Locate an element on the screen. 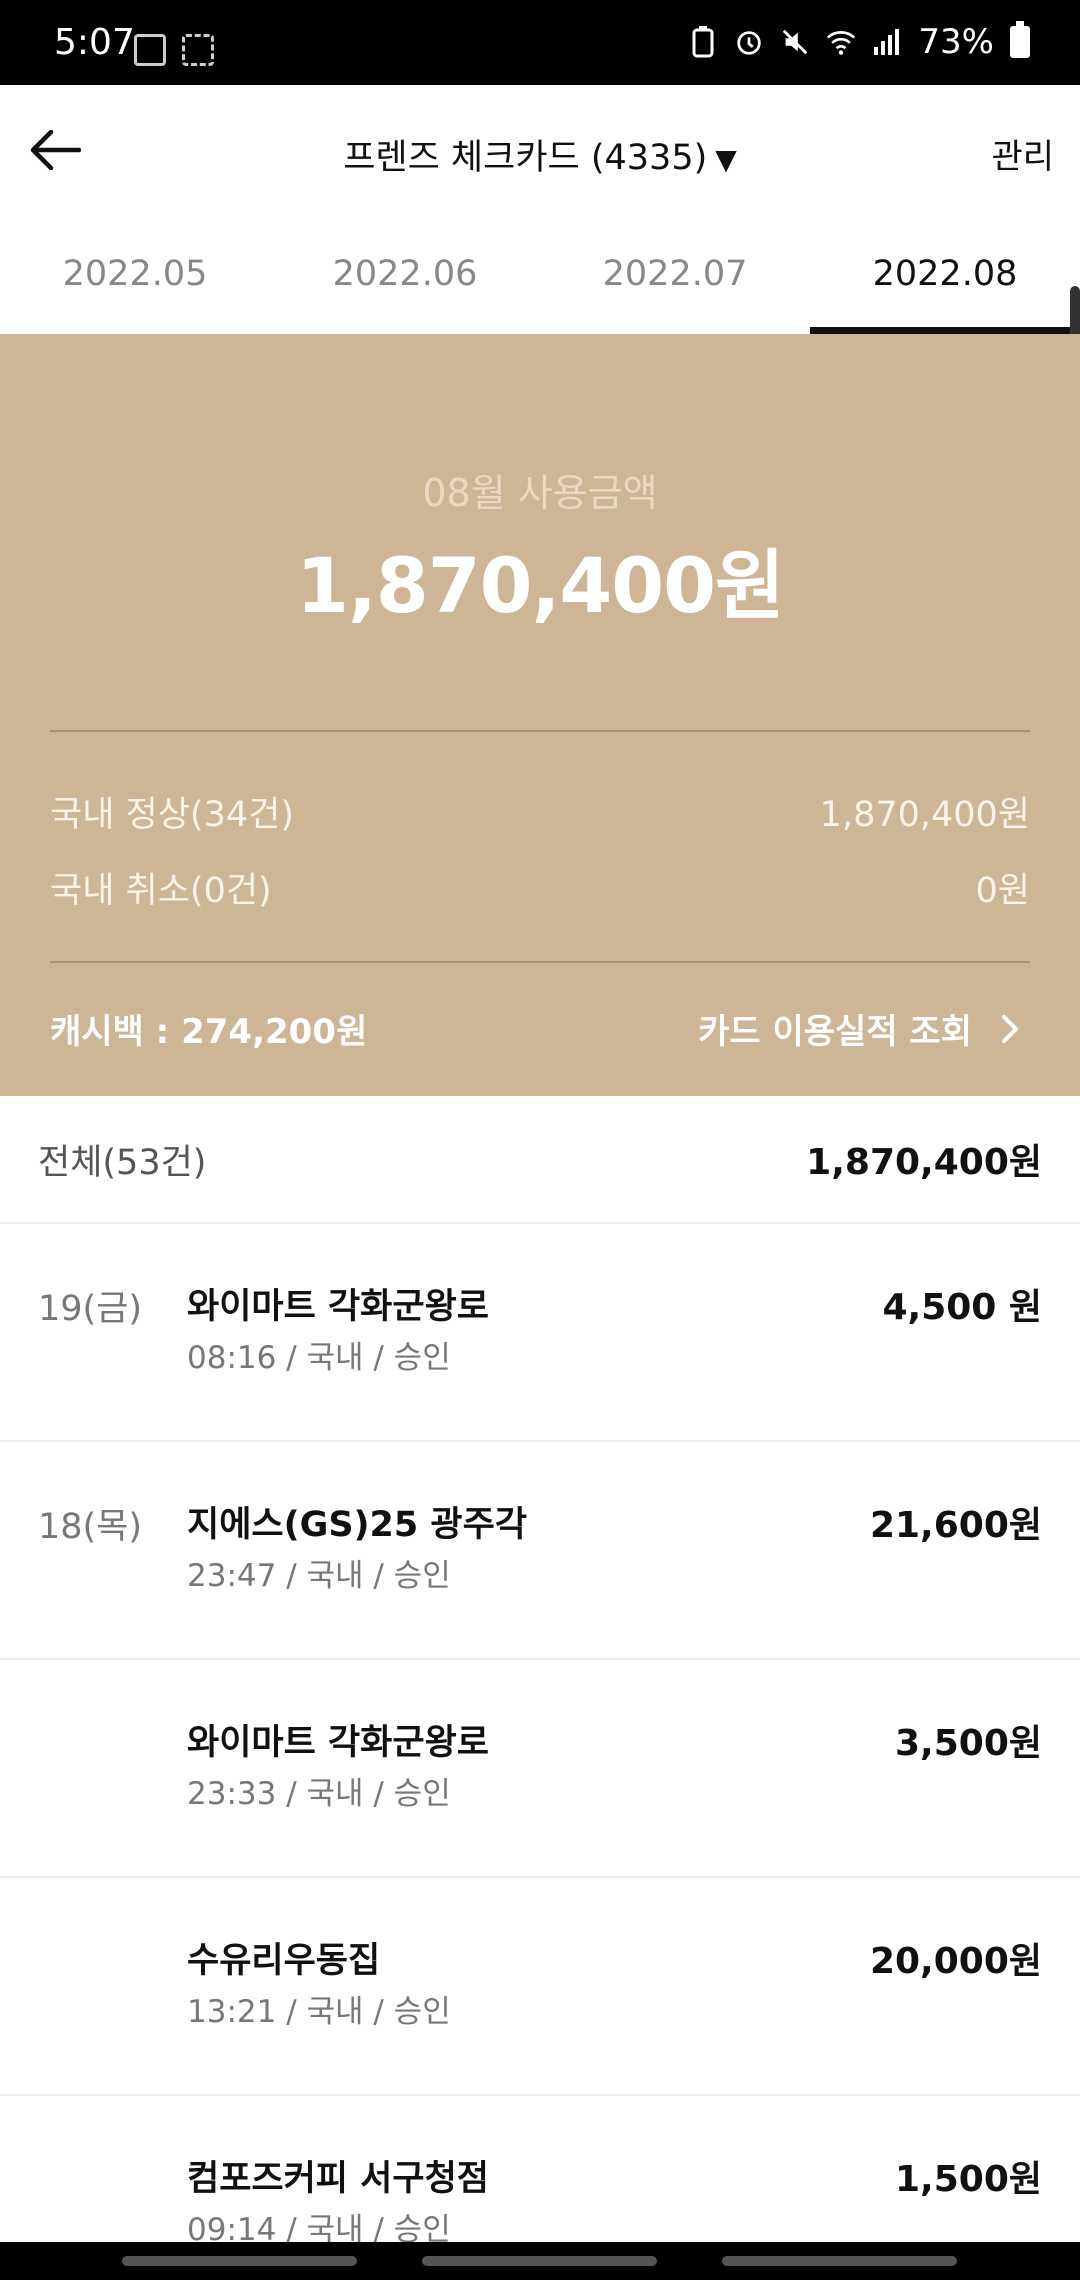  chevron-right-icon is located at coordinates (1010, 1029).